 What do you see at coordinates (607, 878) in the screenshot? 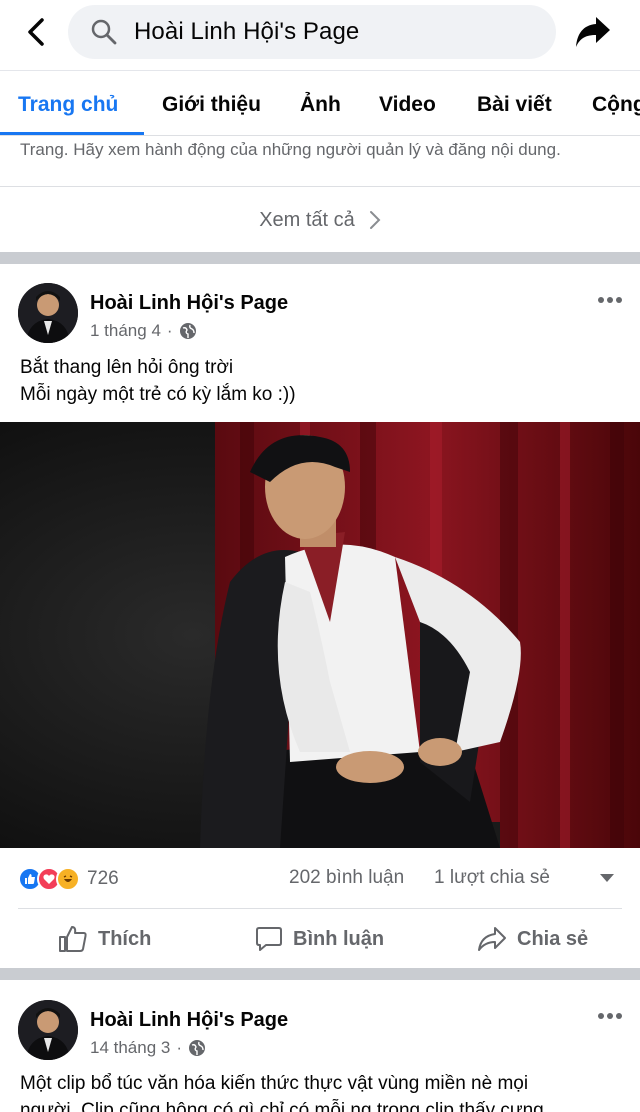
I see `caret-down-icon` at bounding box center [607, 878].